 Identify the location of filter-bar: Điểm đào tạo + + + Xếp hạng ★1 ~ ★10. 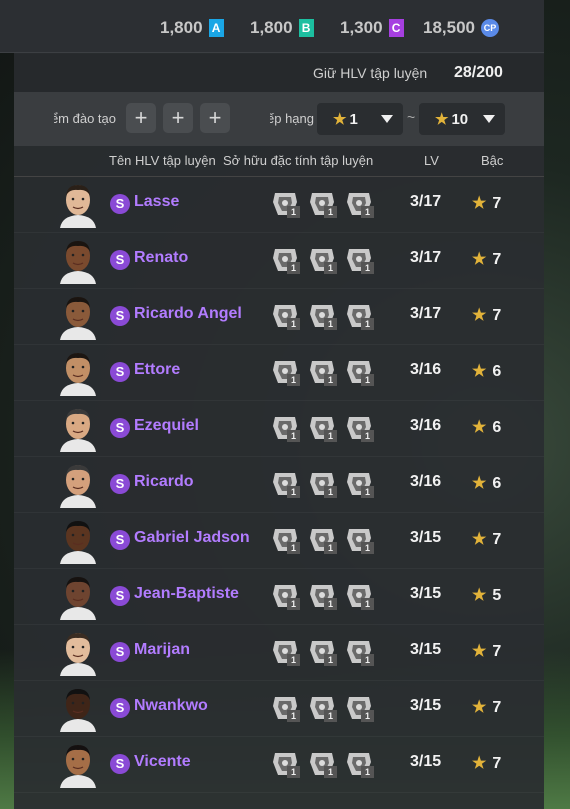
(279, 119).